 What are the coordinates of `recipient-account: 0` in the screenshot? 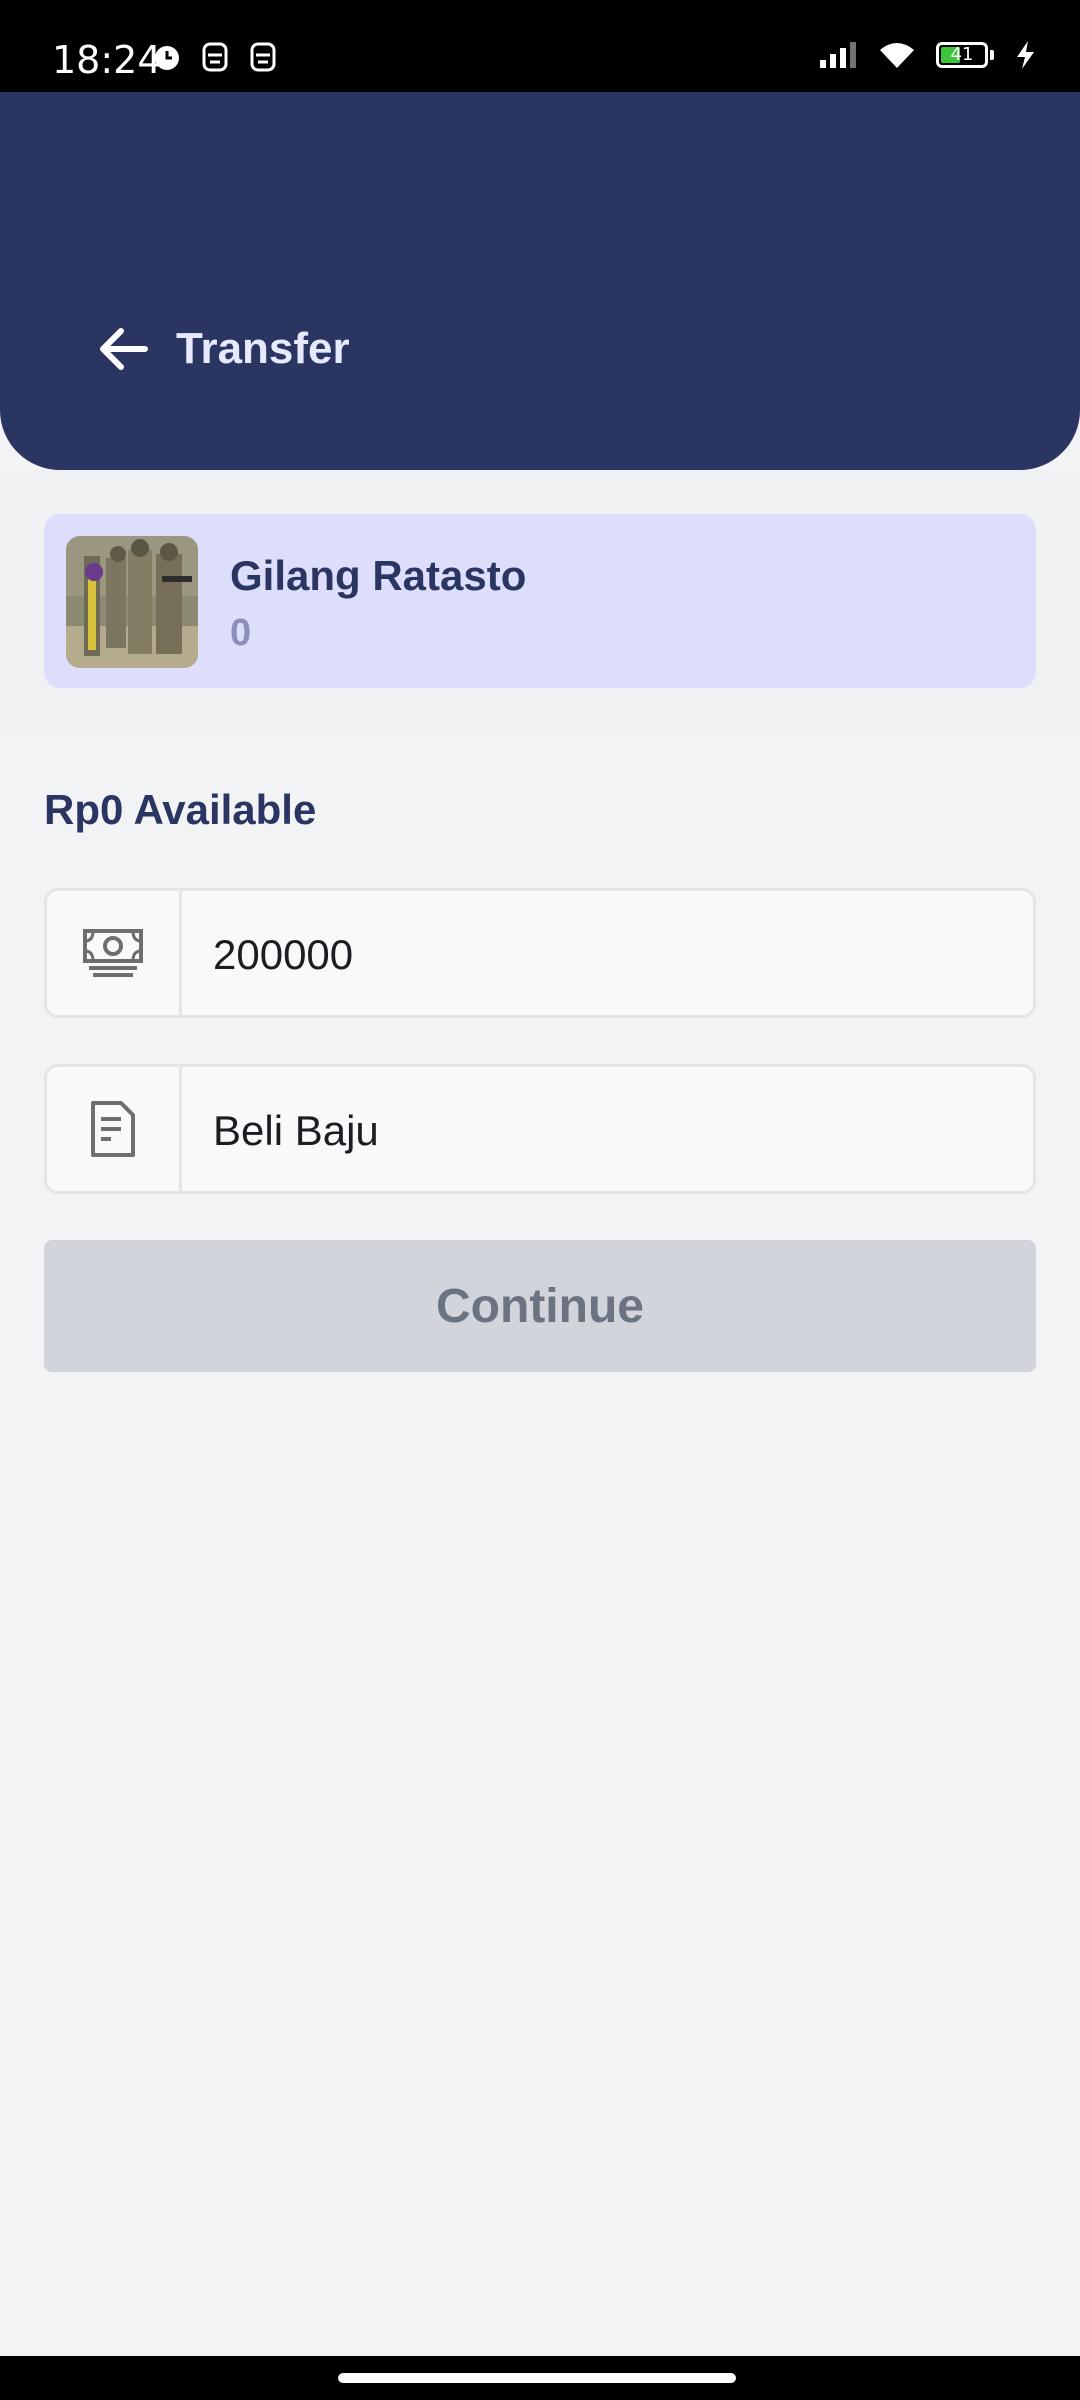 It's located at (241, 633).